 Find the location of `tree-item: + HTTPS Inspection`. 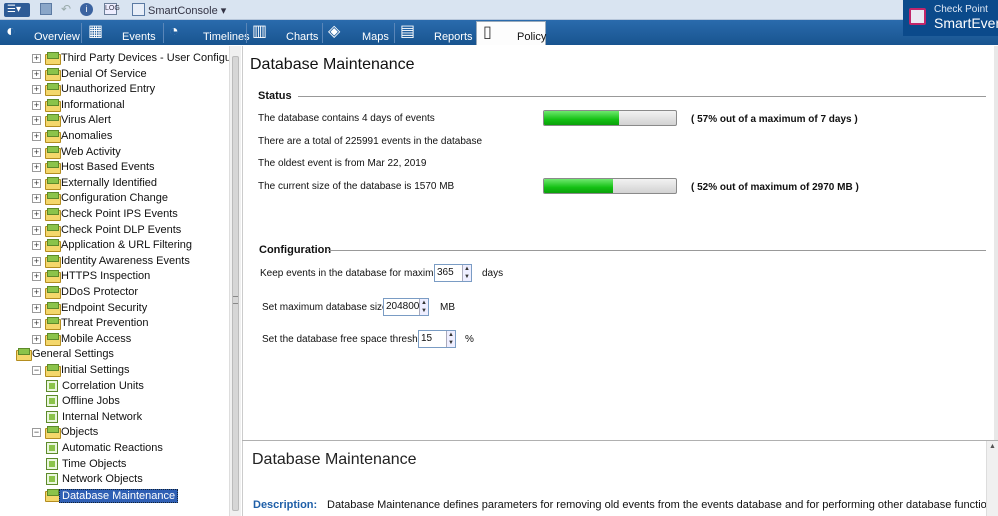

tree-item: + HTTPS Inspection is located at coordinates (114, 276).